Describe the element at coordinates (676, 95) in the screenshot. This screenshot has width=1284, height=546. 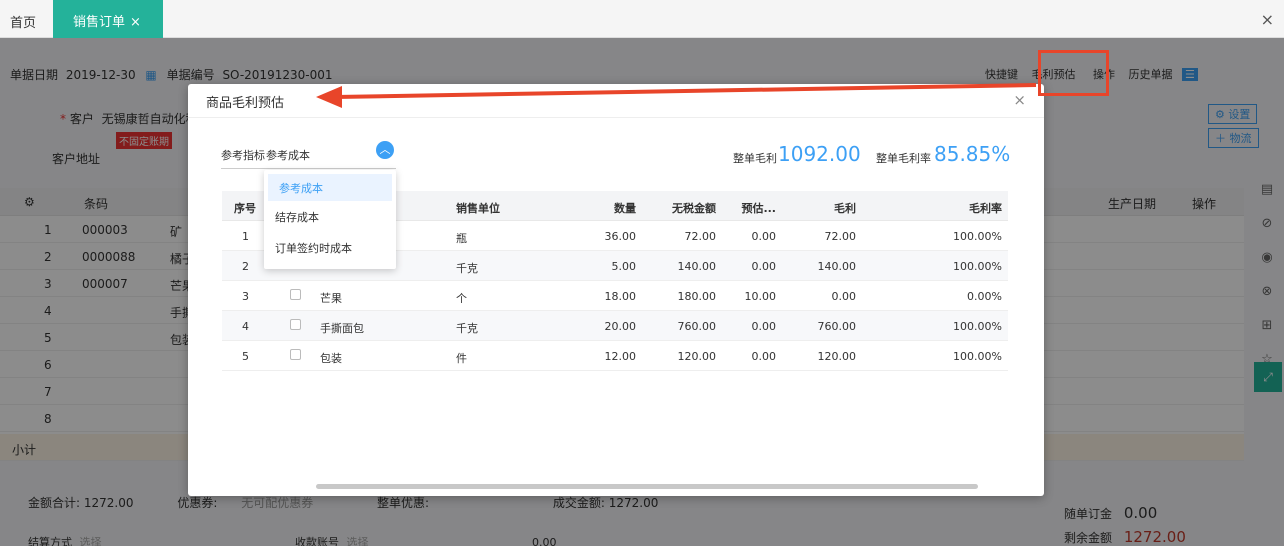
I see `annotation-arrow` at that location.